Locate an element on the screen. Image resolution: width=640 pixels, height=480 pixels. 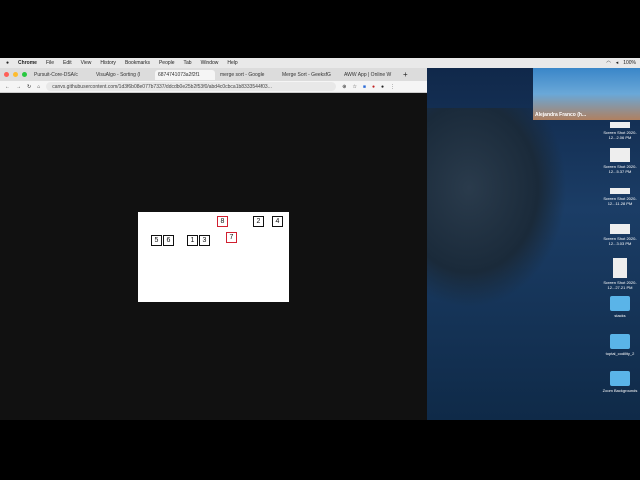
menu-file: File is located at coordinates (50, 63).